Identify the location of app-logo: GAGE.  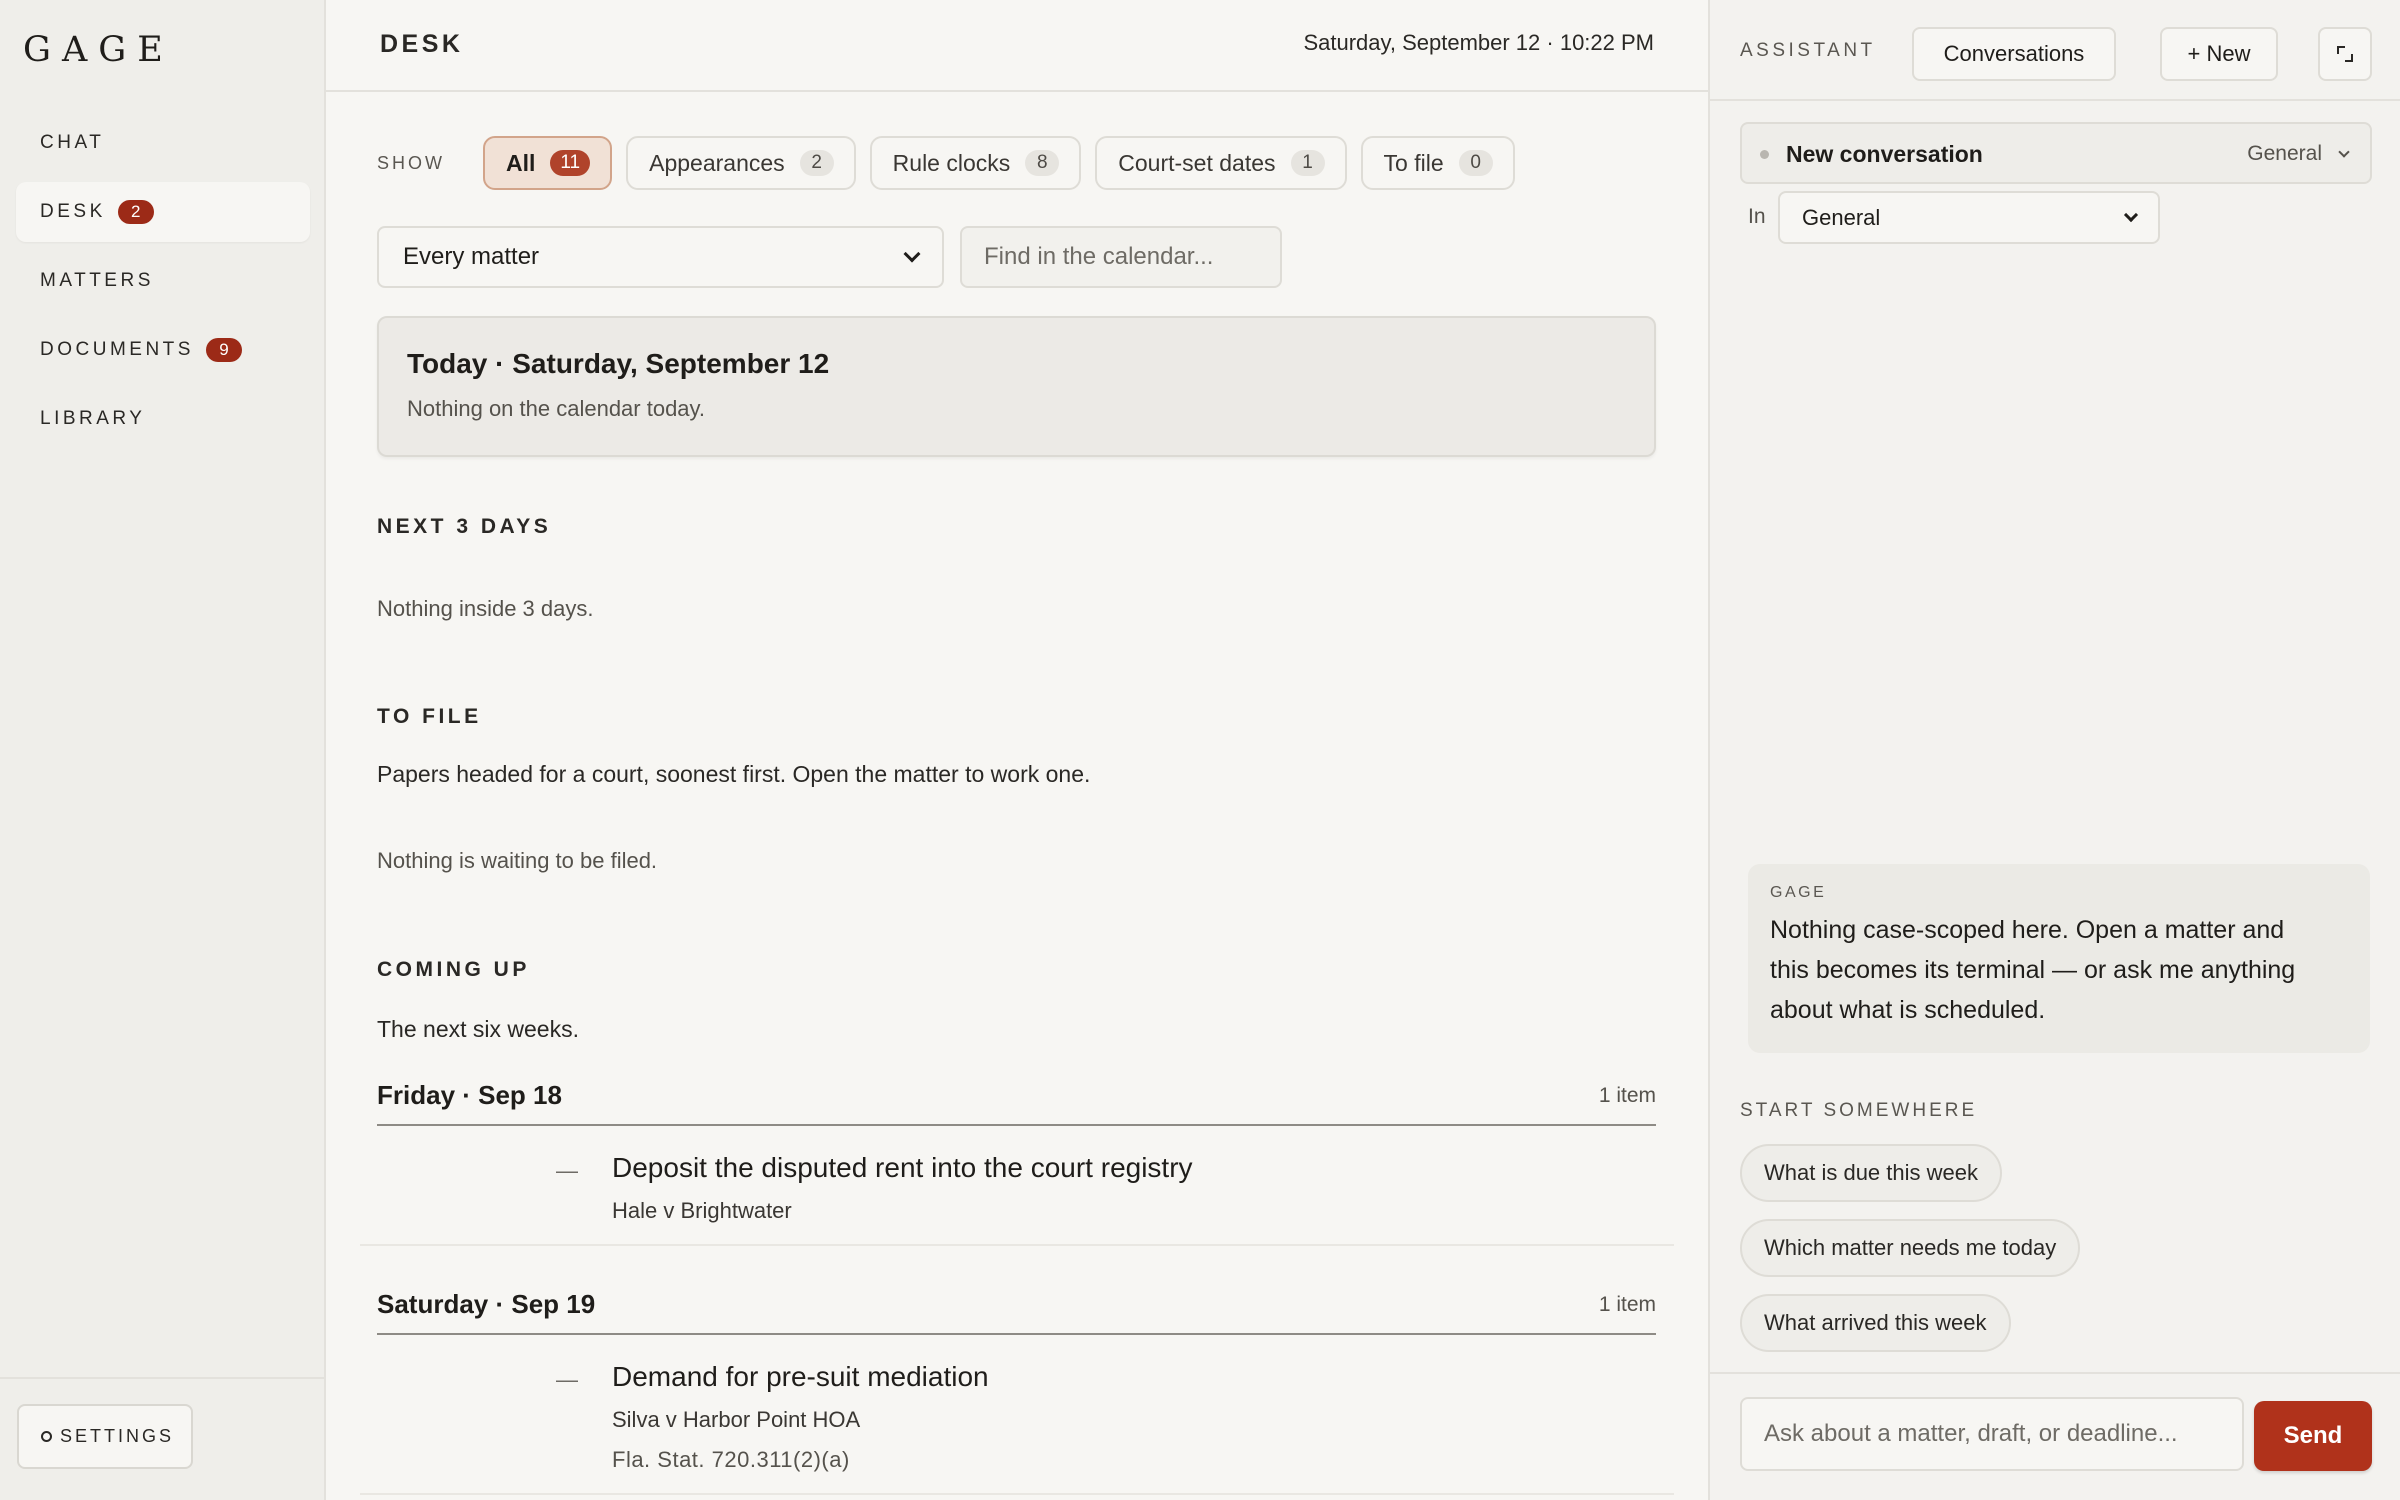
(98, 50).